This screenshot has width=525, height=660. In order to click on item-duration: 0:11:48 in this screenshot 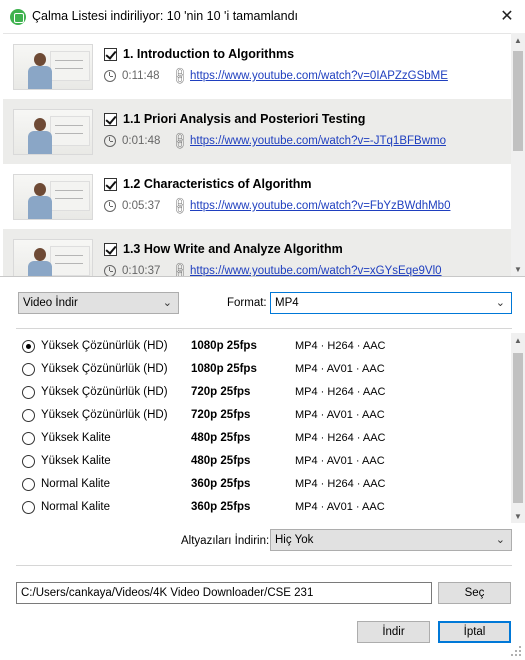, I will do `click(141, 76)`.